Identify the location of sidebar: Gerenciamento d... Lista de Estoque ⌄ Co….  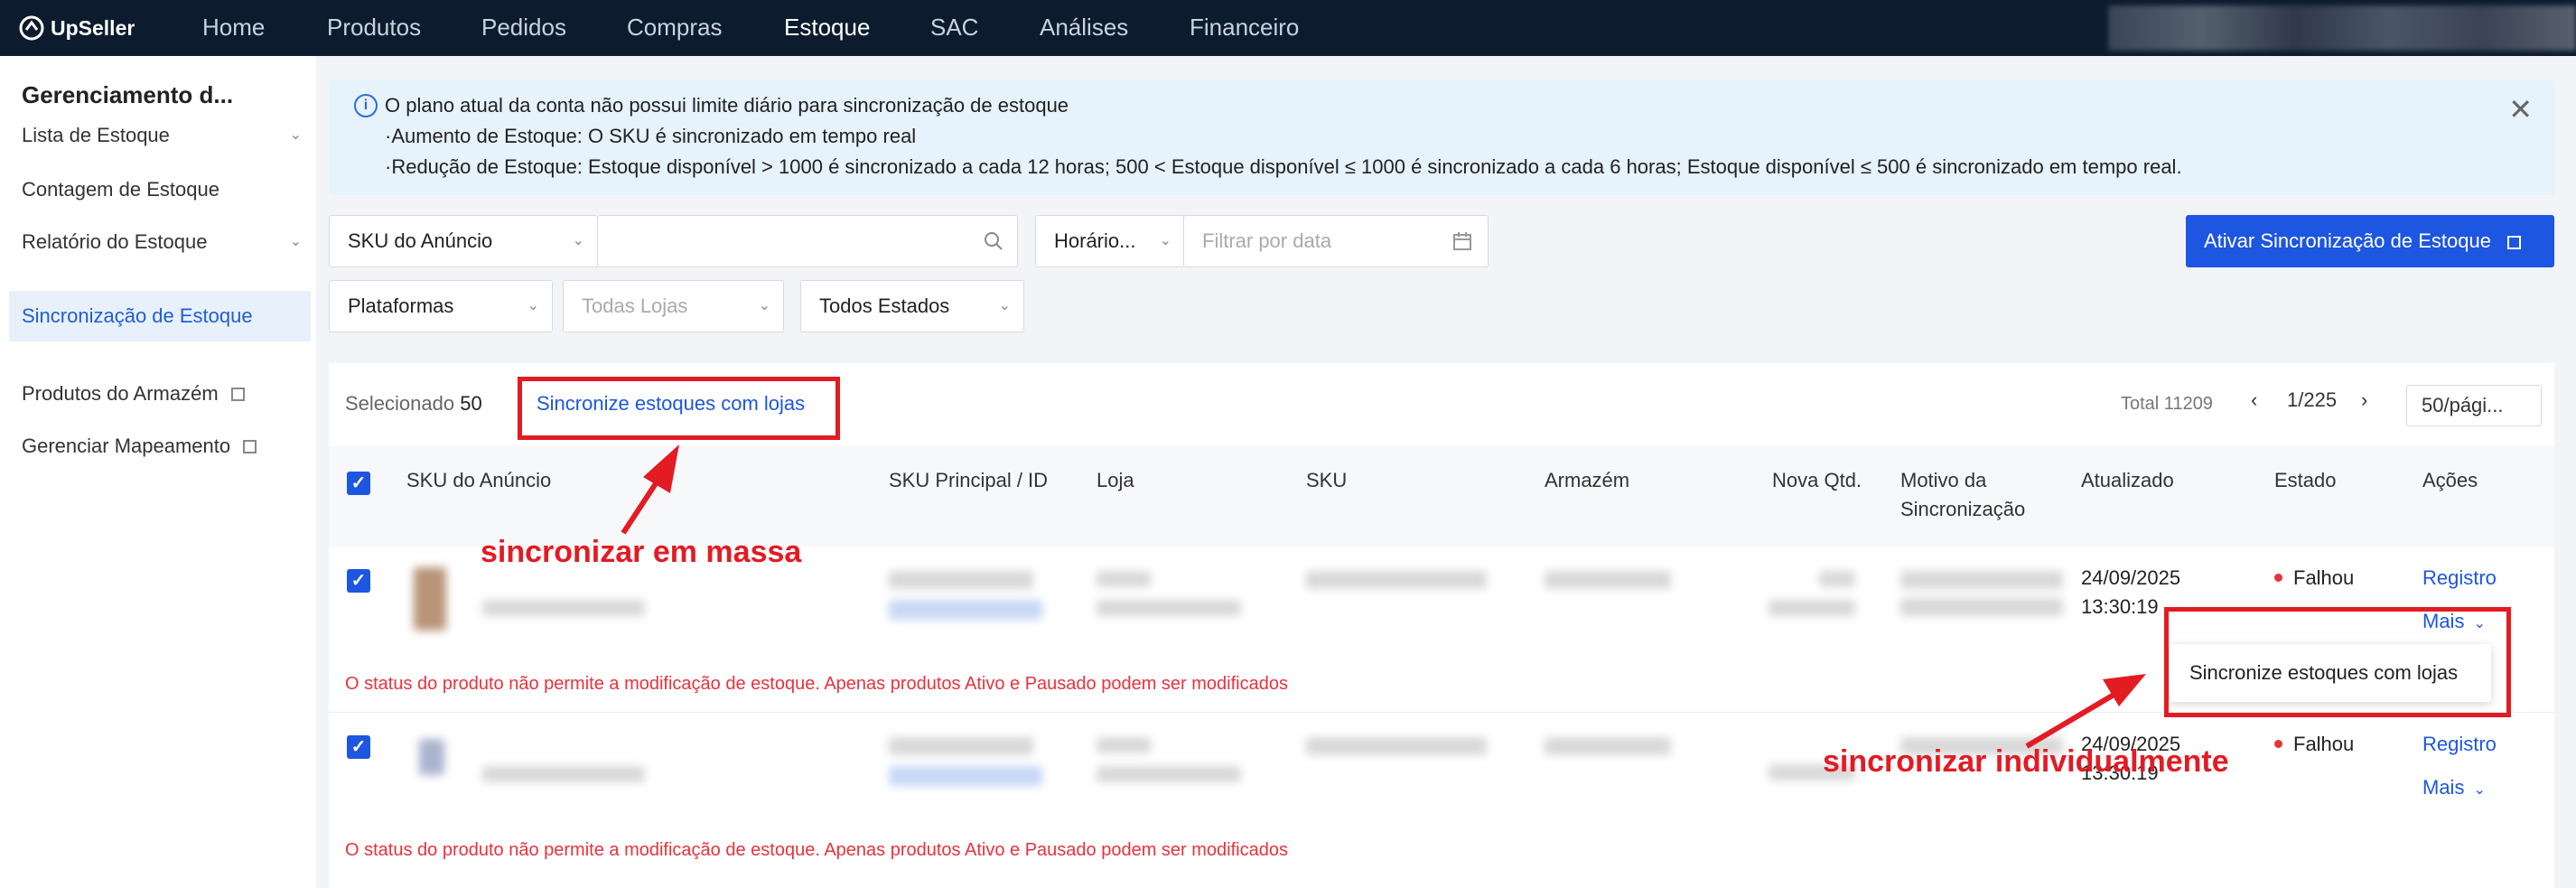
(158, 472).